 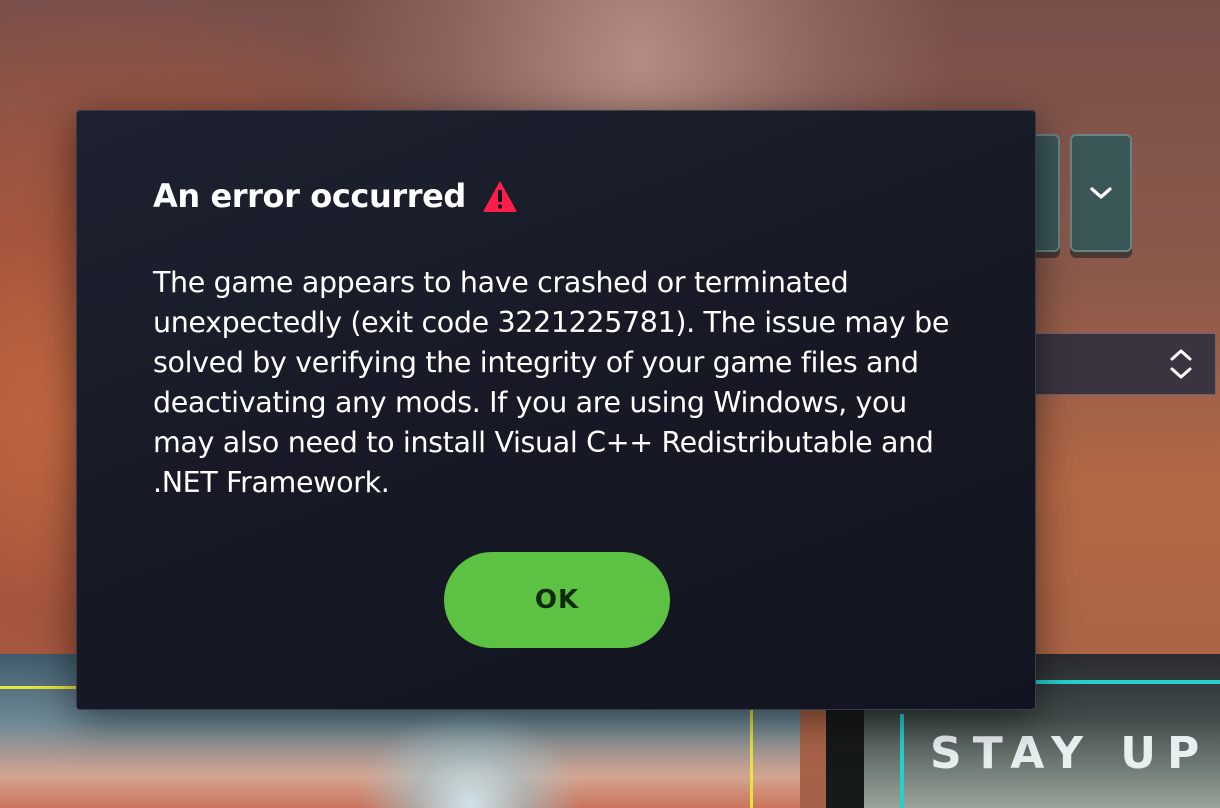 I want to click on message-line: .NET Framework., so click(x=271, y=482).